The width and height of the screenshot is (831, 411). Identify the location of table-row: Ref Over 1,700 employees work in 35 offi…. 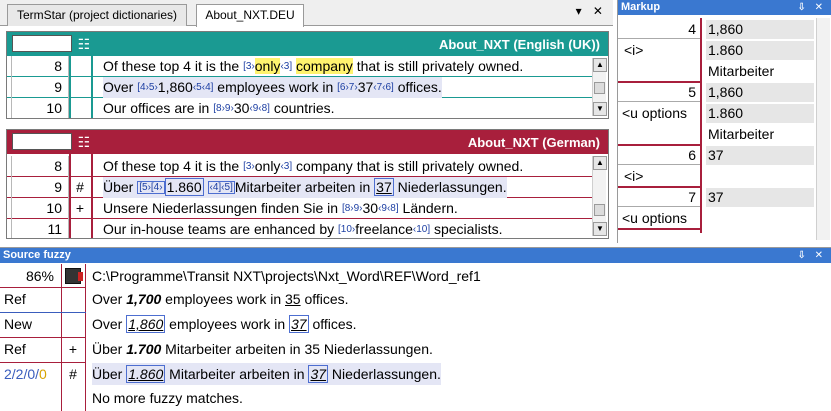
(415, 300).